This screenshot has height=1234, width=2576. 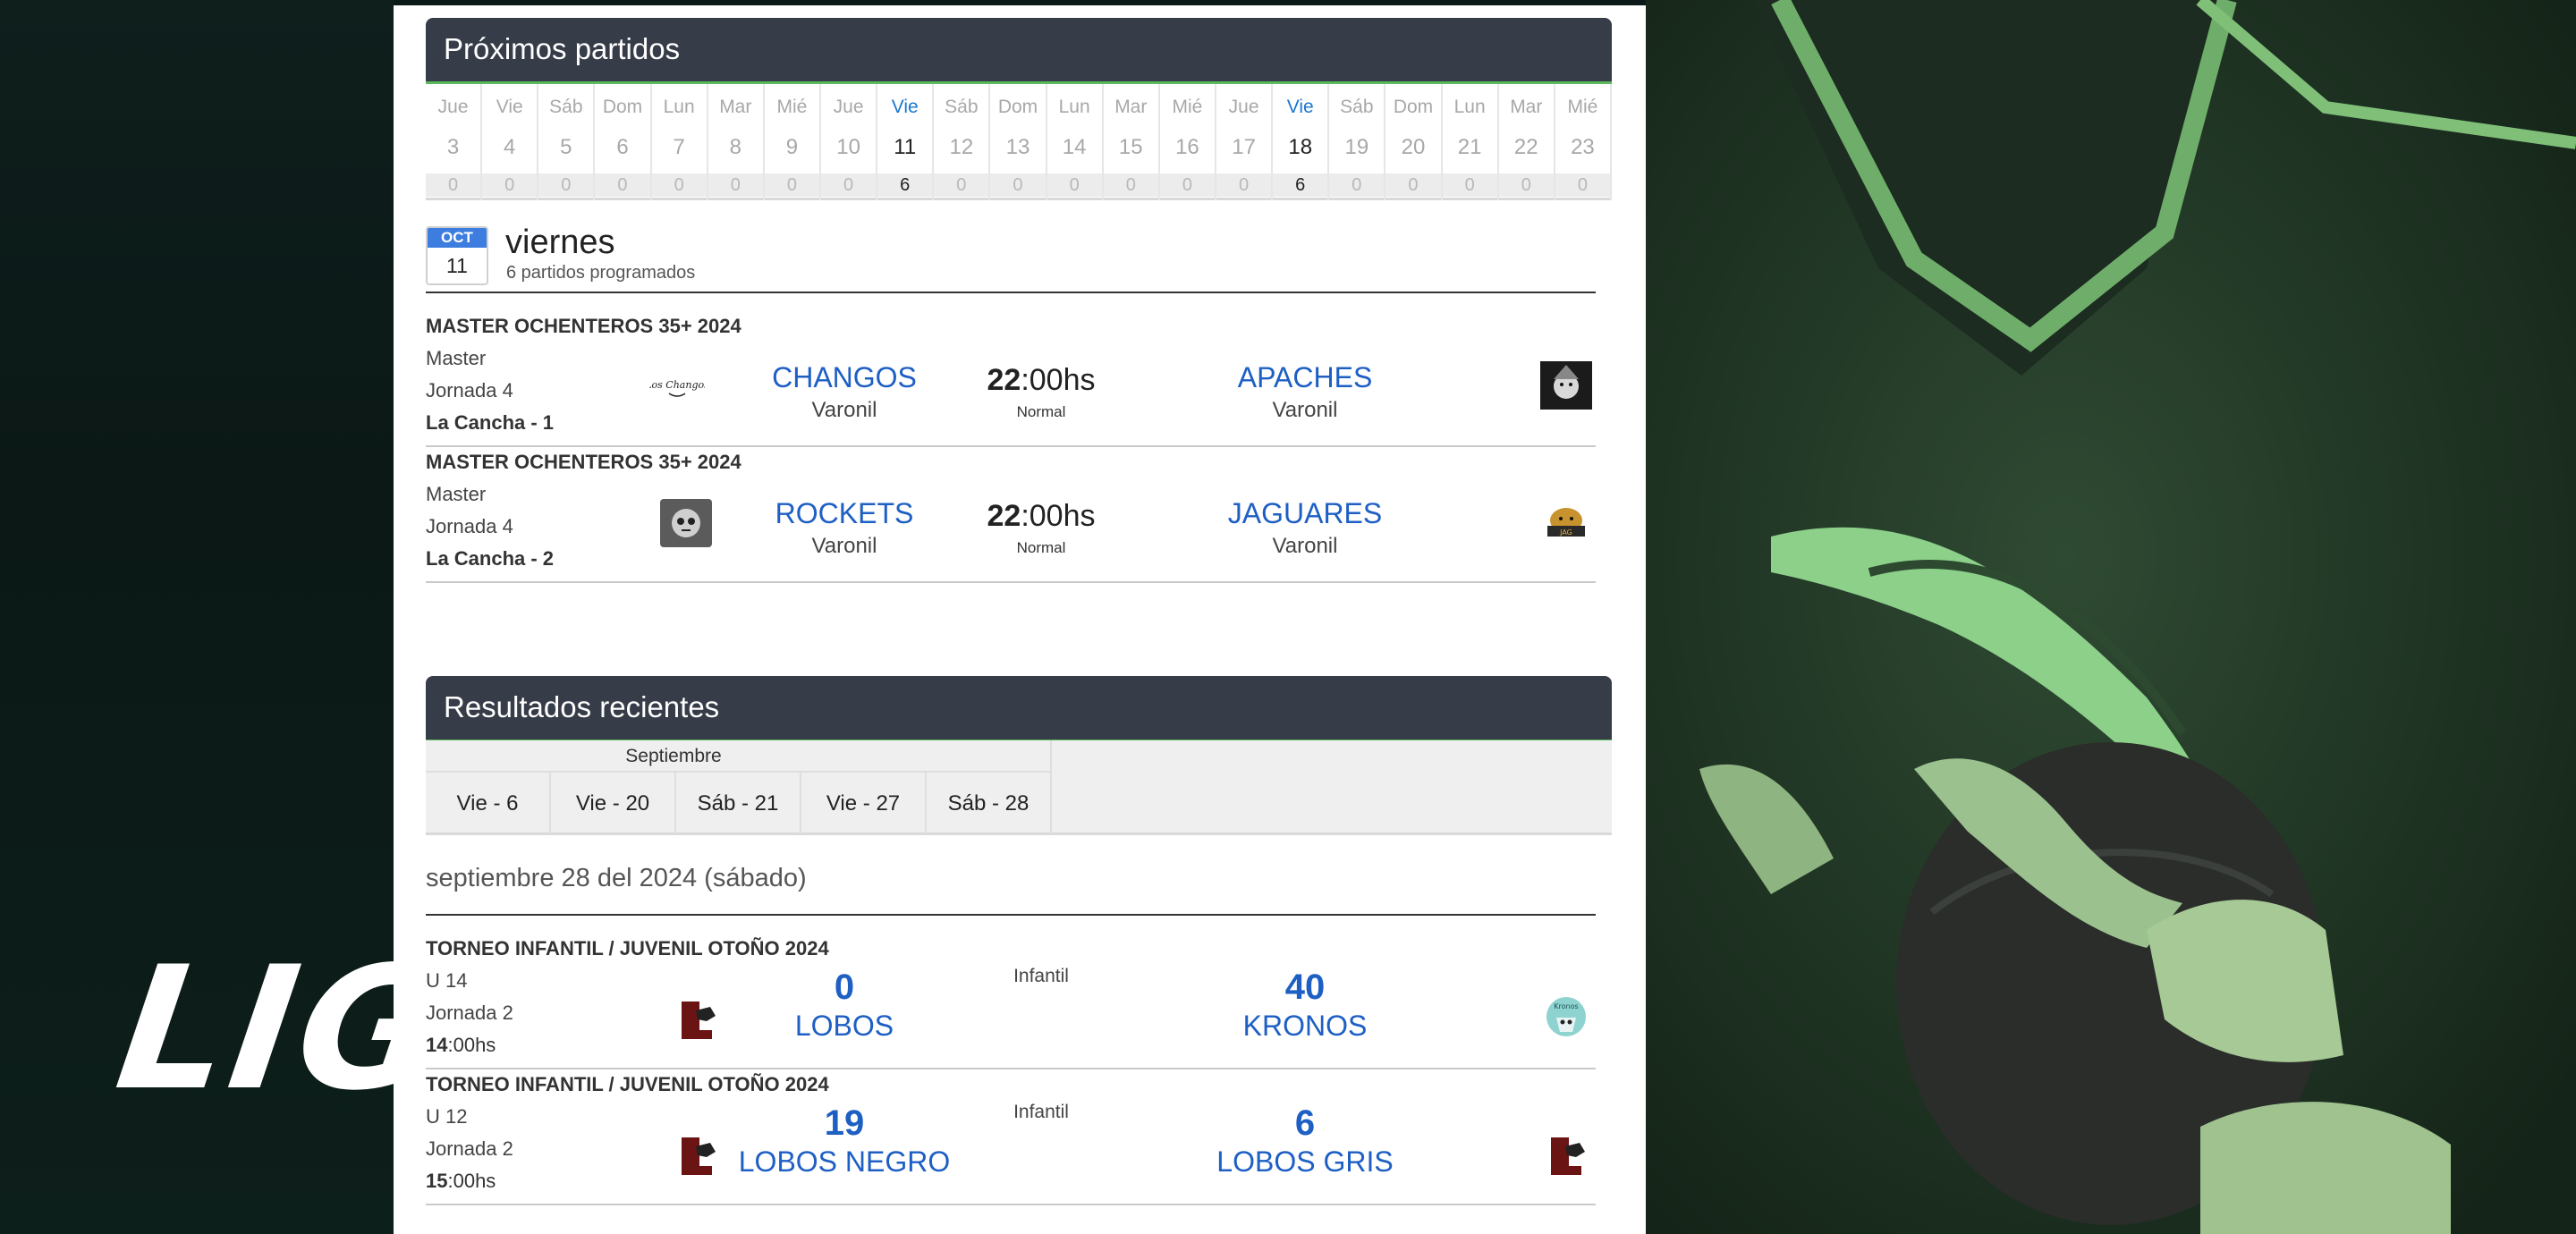 I want to click on lobos-logo-icon, so click(x=1566, y=1156).